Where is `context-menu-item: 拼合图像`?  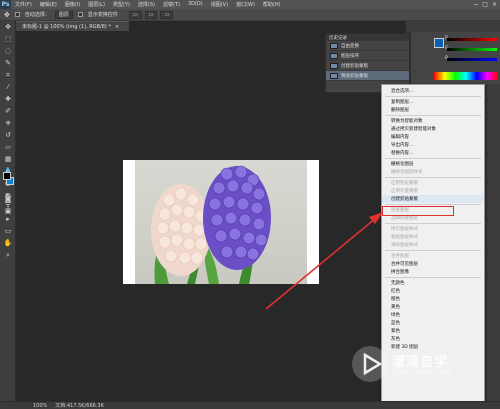
context-menu-item: 拼合图像 is located at coordinates (433, 272).